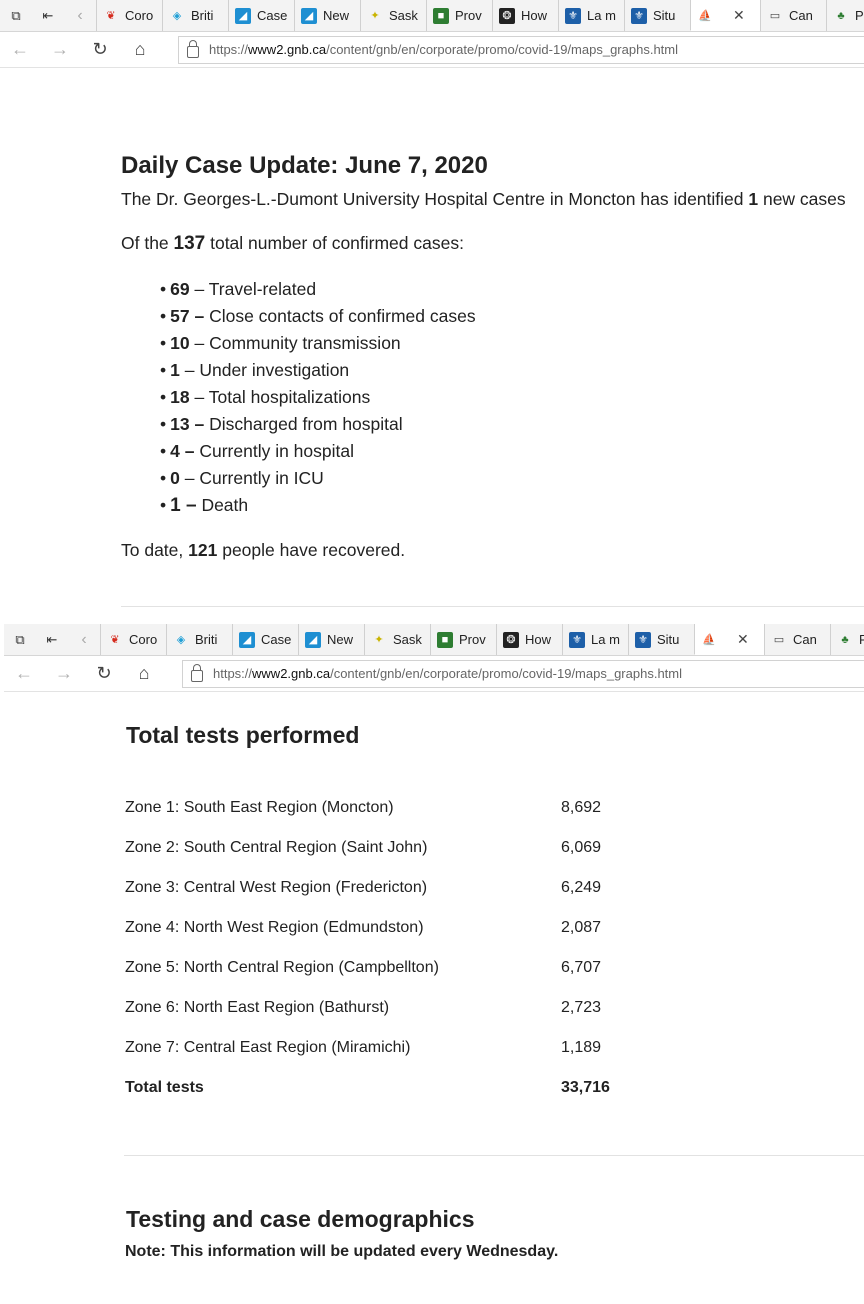 Image resolution: width=864 pixels, height=1304 pixels. What do you see at coordinates (177, 16) in the screenshot?
I see `bc-icon: ◈` at bounding box center [177, 16].